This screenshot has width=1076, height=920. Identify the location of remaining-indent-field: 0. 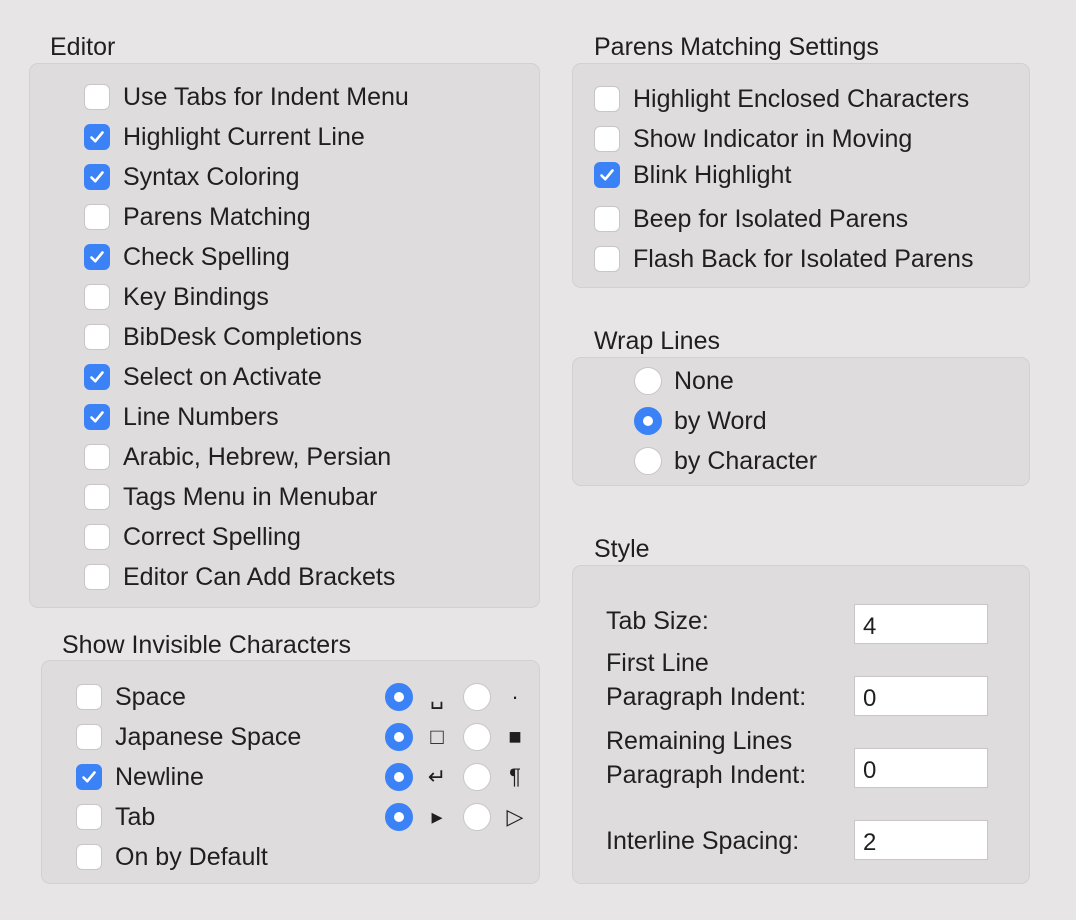
(921, 768).